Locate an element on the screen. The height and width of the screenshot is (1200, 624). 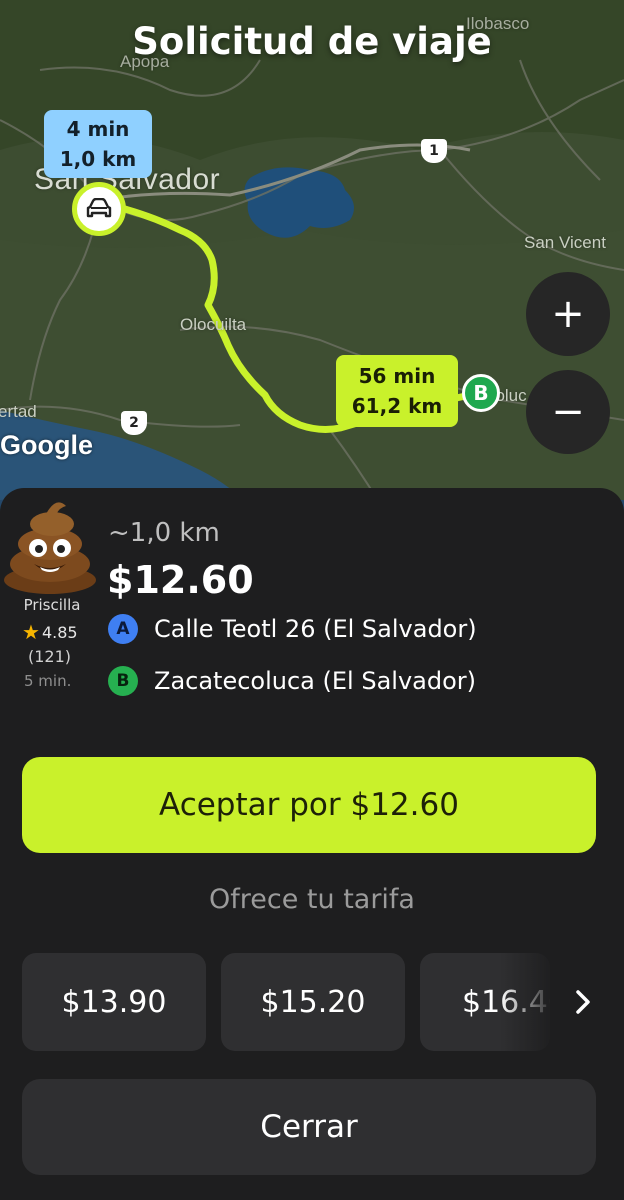
page-title: Solicitud de viaje is located at coordinates (312, 41).